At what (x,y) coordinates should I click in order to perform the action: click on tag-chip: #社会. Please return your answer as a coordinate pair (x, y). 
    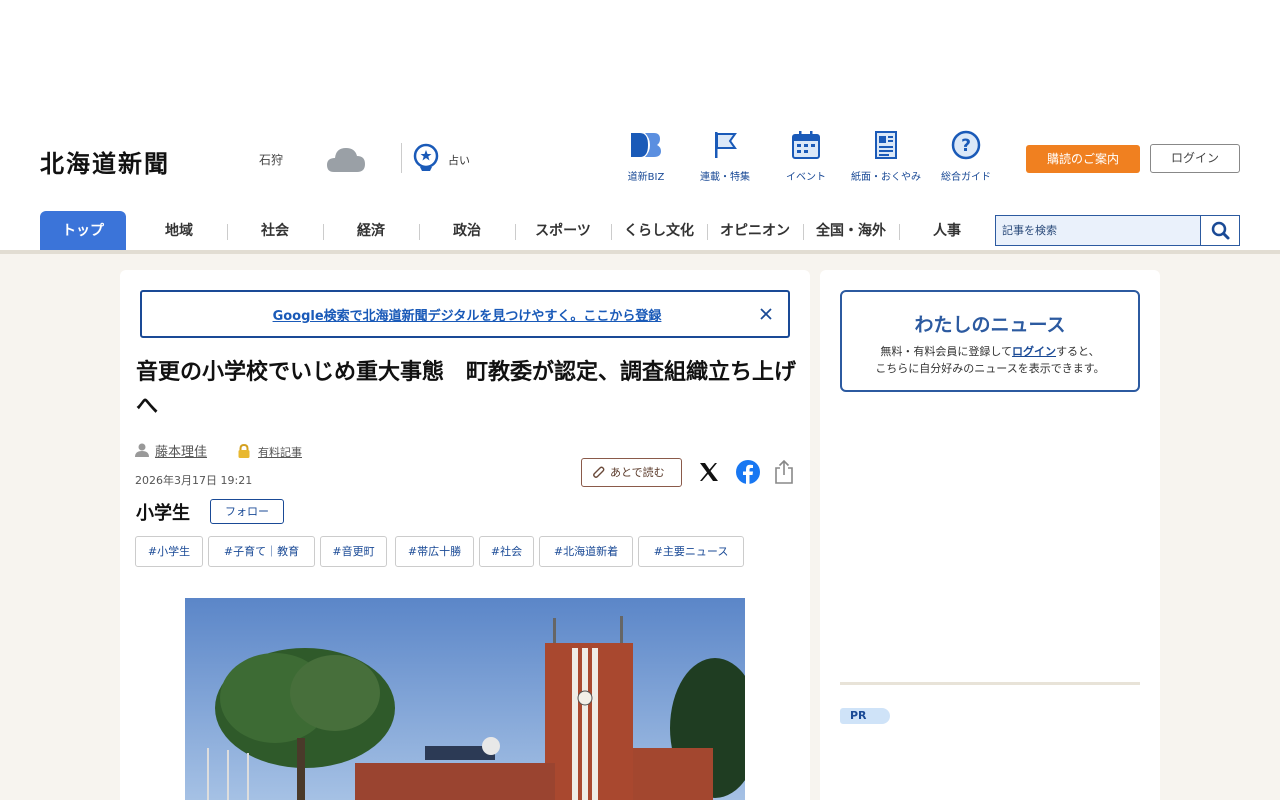
    Looking at the image, I should click on (506, 551).